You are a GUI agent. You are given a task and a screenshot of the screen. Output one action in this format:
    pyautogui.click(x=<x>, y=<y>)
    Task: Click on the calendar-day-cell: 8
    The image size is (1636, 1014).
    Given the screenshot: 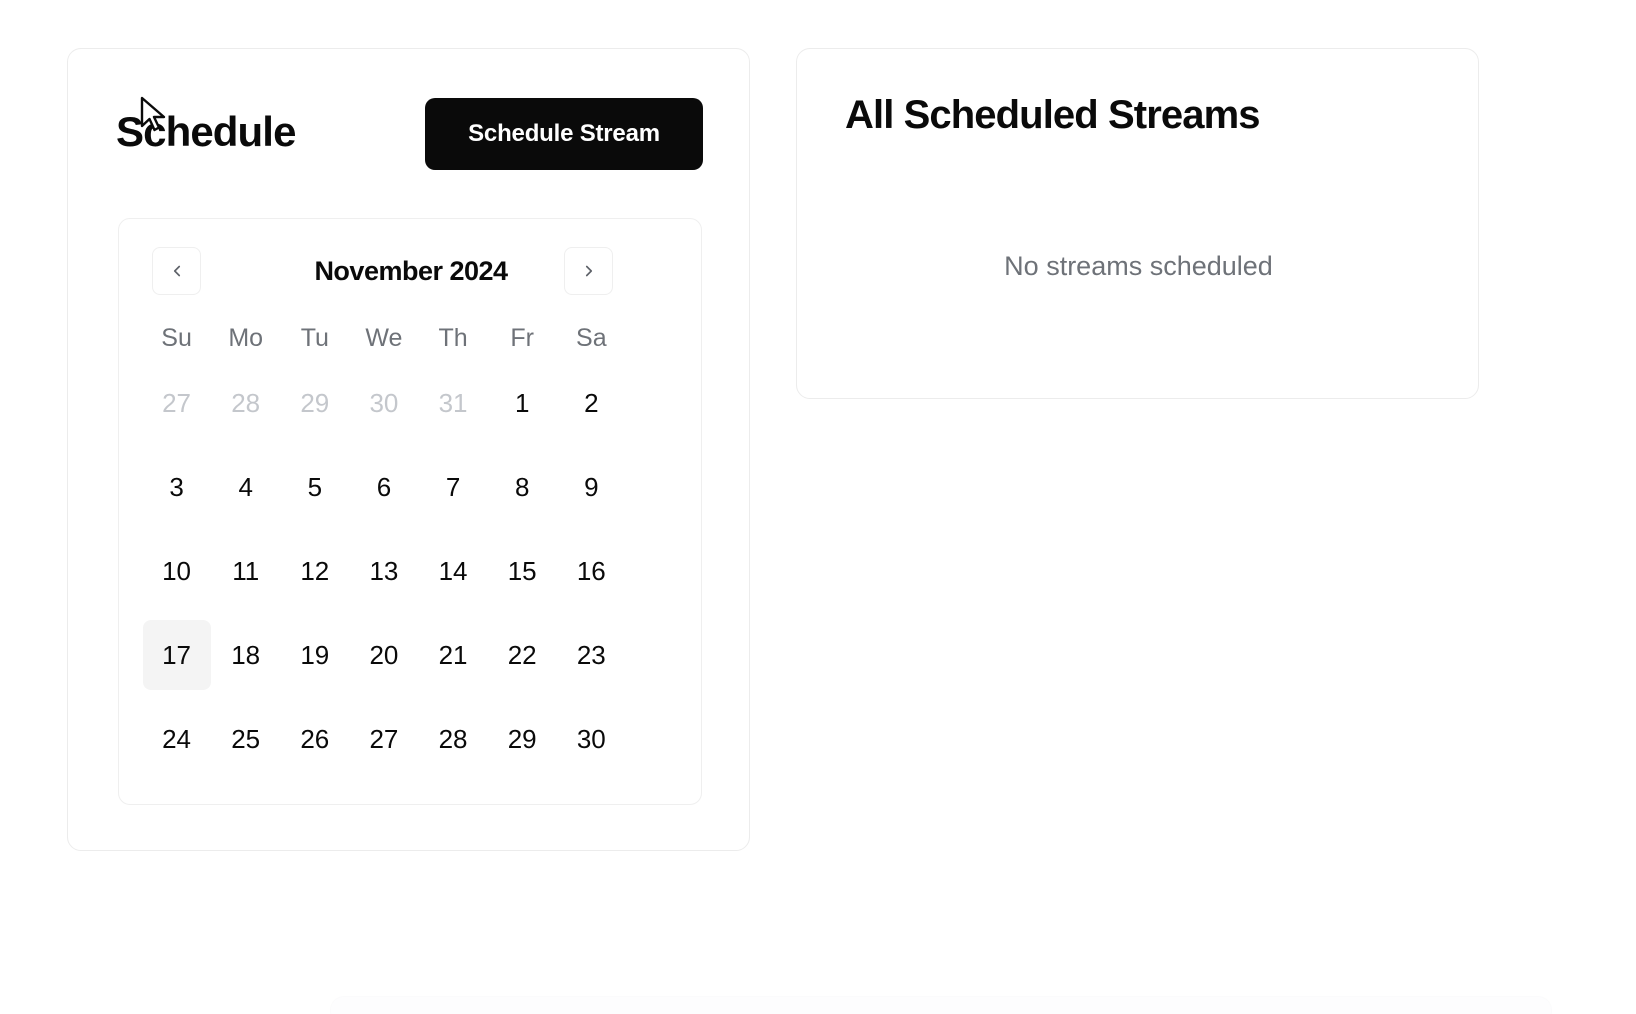 What is the action you would take?
    pyautogui.click(x=522, y=487)
    